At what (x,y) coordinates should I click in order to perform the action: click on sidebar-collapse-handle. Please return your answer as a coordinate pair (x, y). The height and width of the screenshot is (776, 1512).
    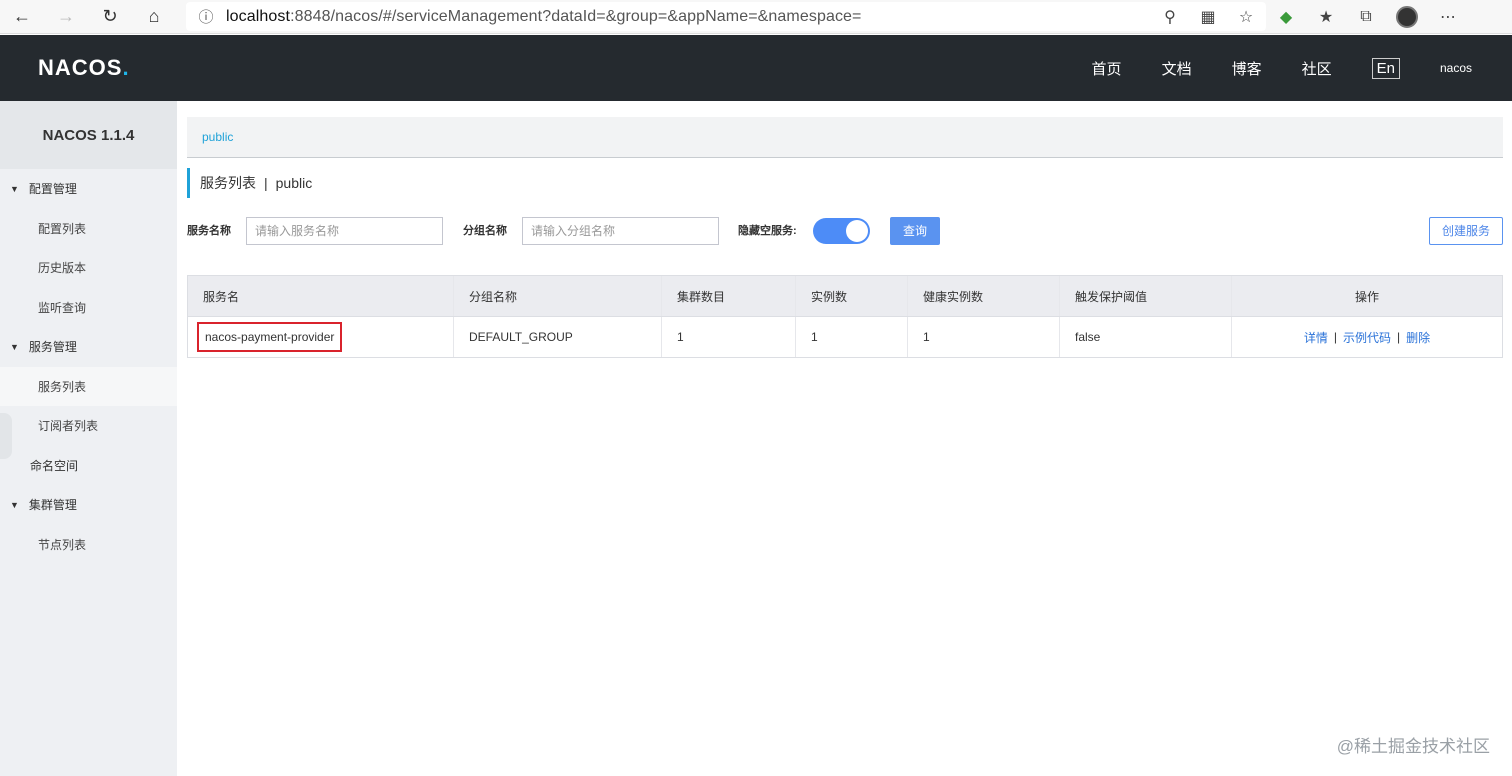
    Looking at the image, I should click on (6, 436).